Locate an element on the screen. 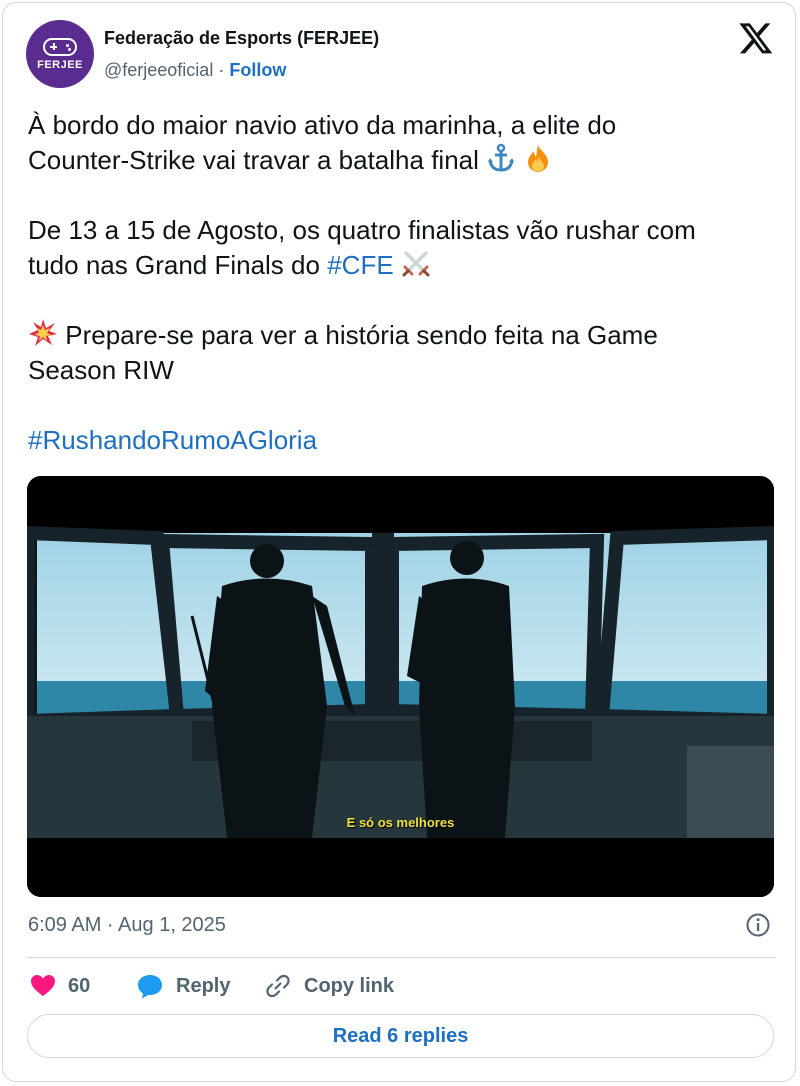 The width and height of the screenshot is (800, 1086). reply-button: Reply is located at coordinates (183, 986).